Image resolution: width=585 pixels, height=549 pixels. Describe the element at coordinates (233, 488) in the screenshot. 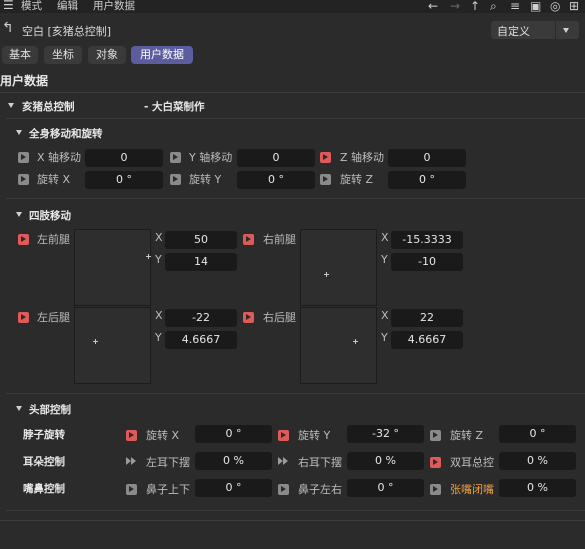

I see `nose-updown-field: 0 °` at that location.